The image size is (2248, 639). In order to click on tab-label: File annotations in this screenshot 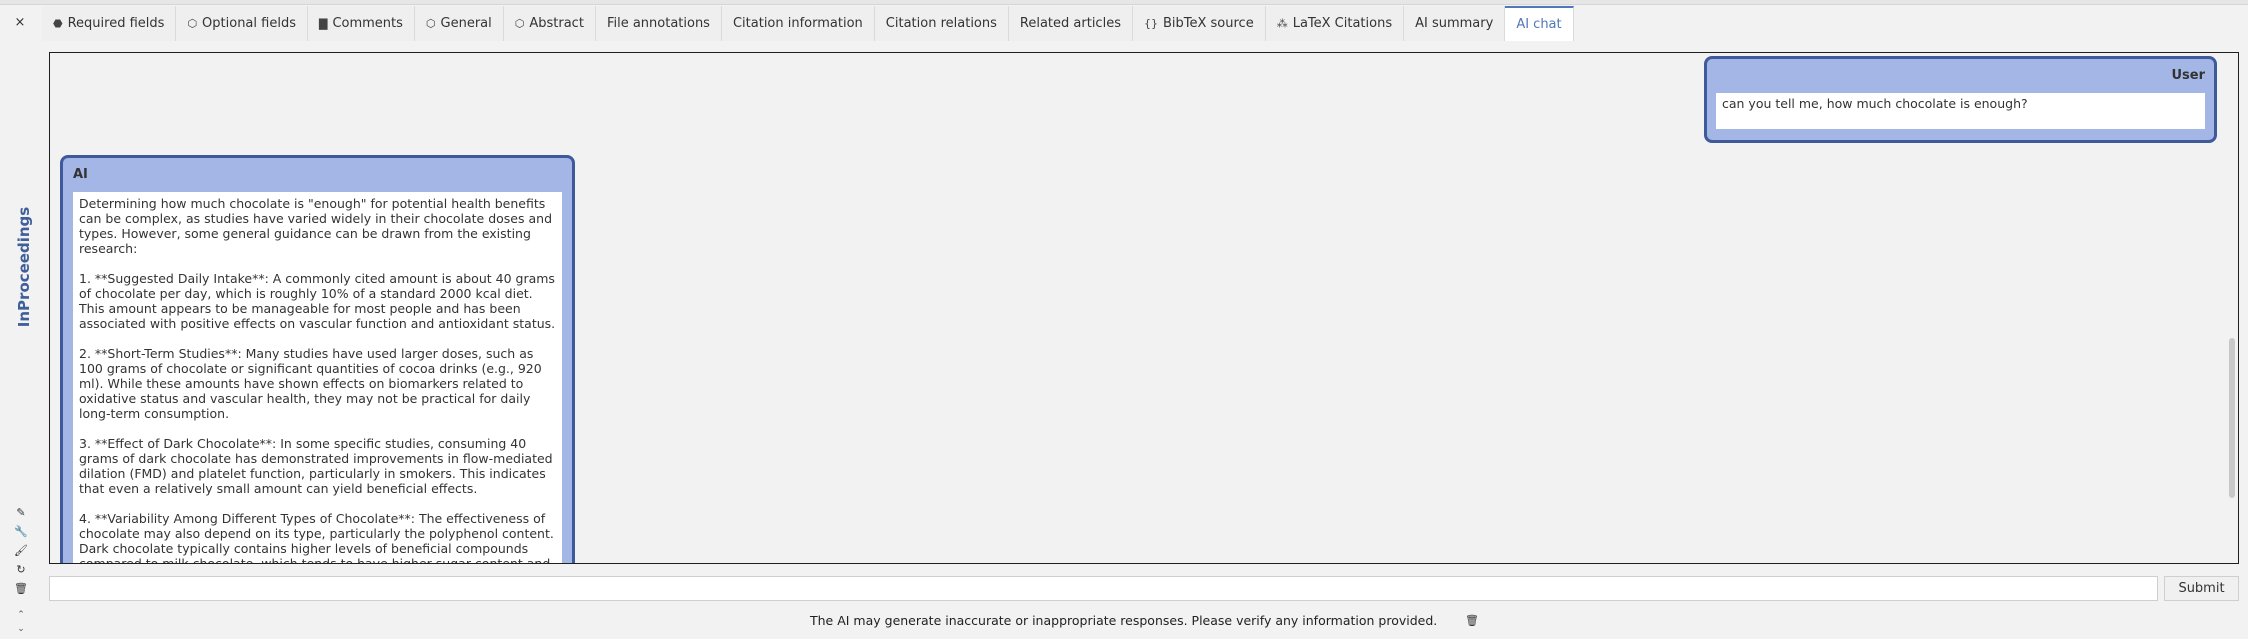, I will do `click(658, 23)`.